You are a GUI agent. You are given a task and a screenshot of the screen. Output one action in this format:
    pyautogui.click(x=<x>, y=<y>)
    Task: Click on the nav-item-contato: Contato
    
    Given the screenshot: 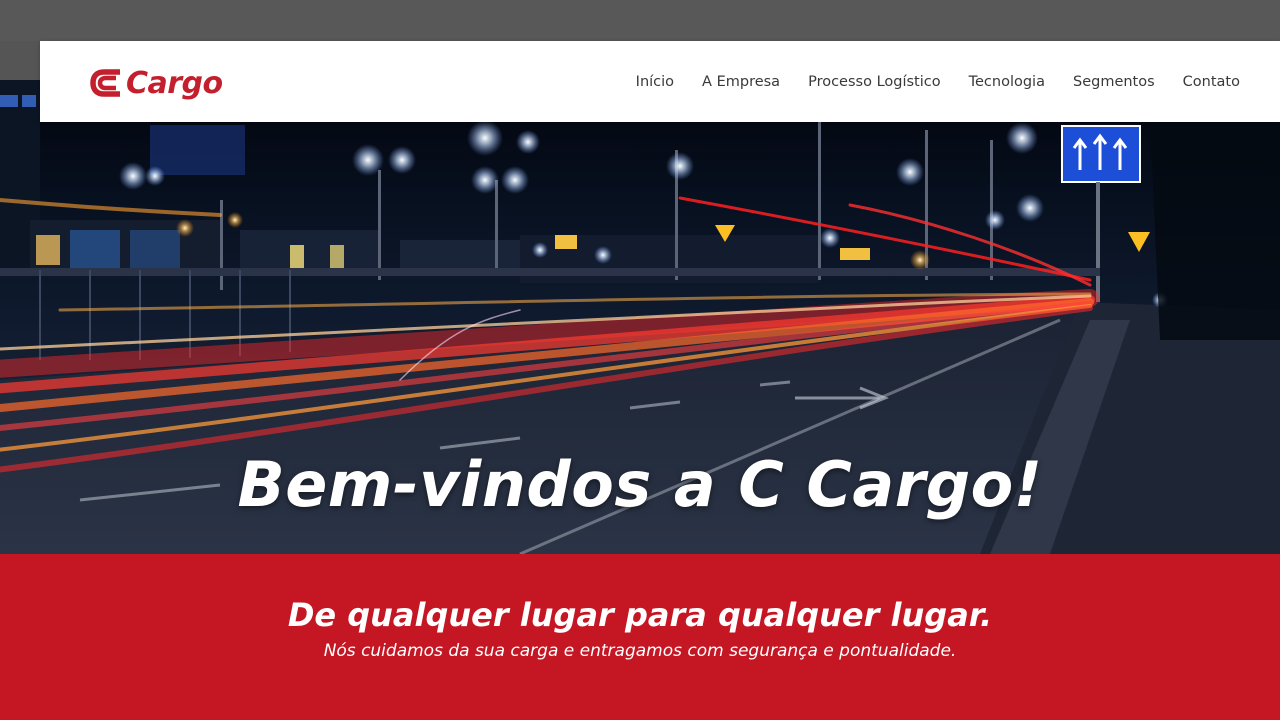 What is the action you would take?
    pyautogui.click(x=1211, y=82)
    